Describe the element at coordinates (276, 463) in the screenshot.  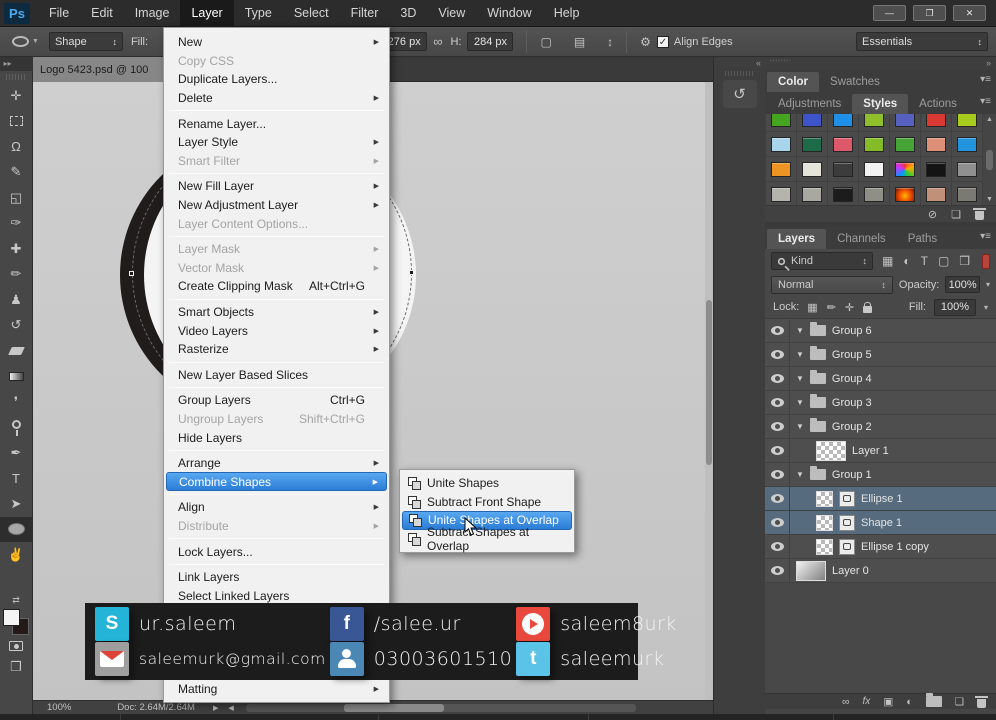
I see `menu-item-arrange: Arrange ▶` at that location.